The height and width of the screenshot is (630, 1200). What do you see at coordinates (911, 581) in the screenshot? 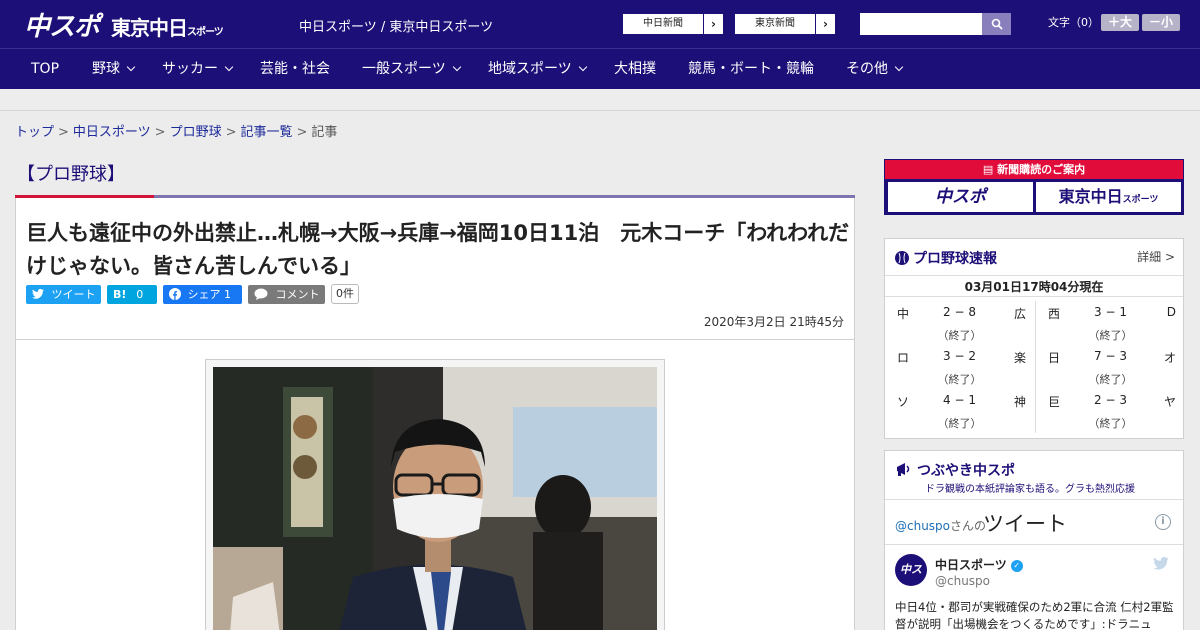
I see `avatar: 中スポ` at bounding box center [911, 581].